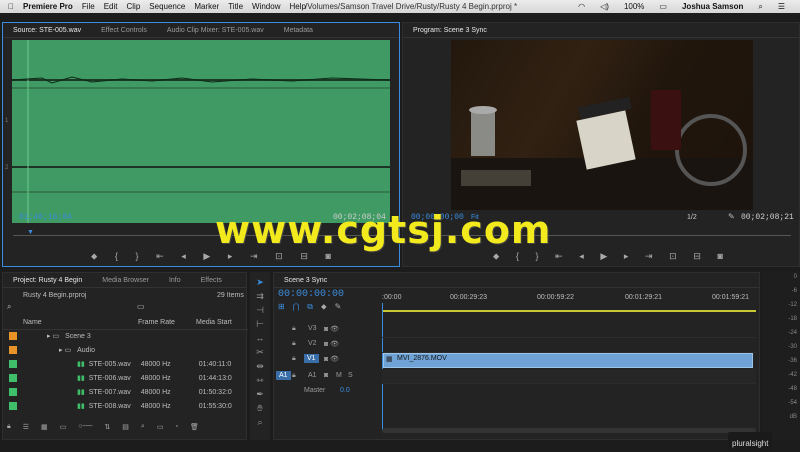  Describe the element at coordinates (296, 307) in the screenshot. I see `snap-icon: ⋂` at that location.